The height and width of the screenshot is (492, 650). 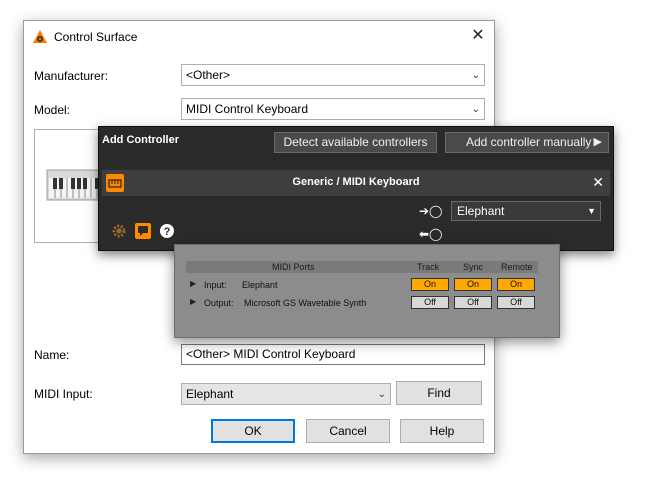 I want to click on cancel-button: Cancel, so click(x=348, y=431).